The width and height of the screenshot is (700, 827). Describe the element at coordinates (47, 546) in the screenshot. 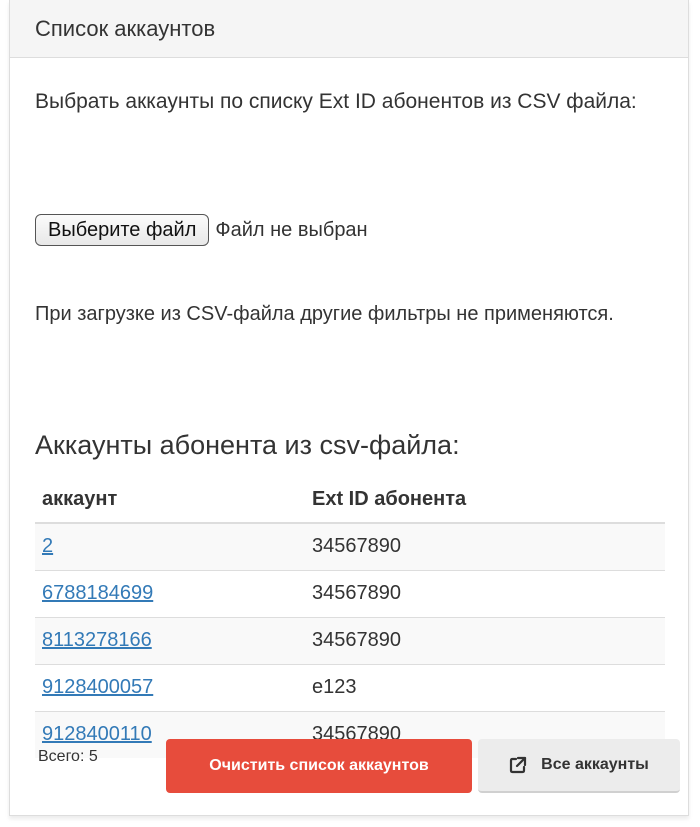

I see `account-link: 2` at that location.